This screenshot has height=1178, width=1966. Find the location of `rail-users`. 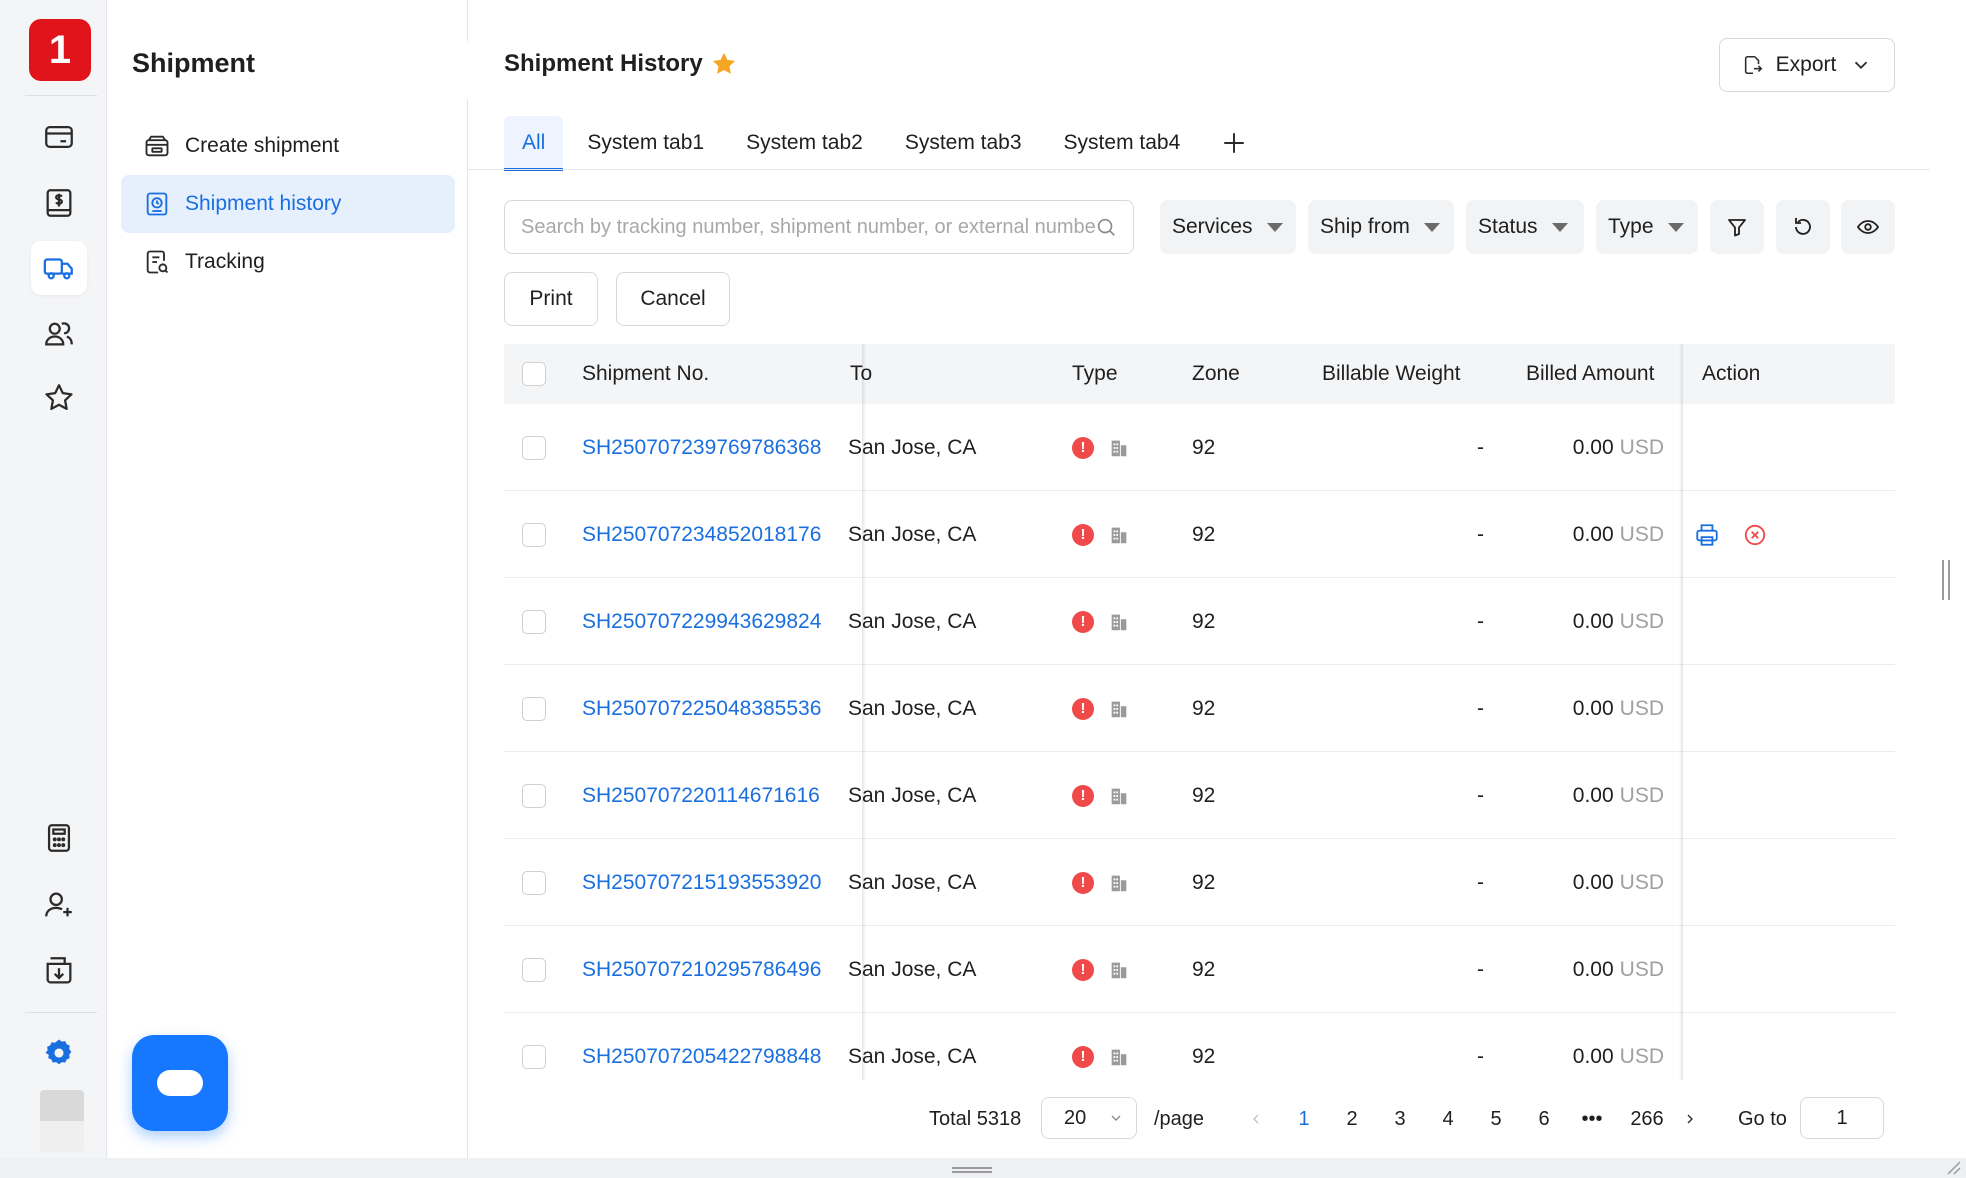

rail-users is located at coordinates (59, 333).